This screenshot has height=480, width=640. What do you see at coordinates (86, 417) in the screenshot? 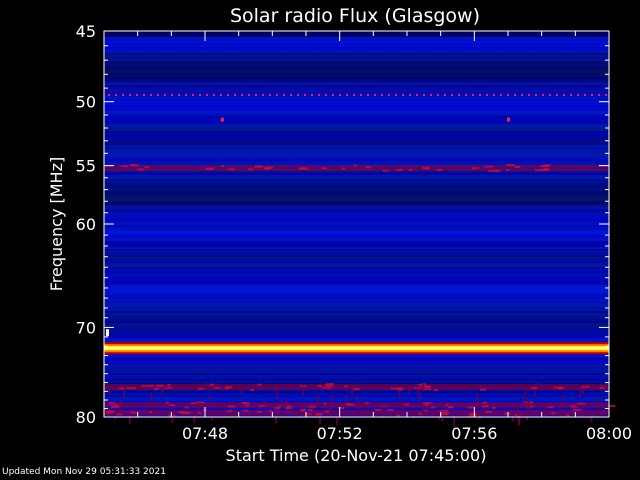
I see `y-tick-label: 80` at bounding box center [86, 417].